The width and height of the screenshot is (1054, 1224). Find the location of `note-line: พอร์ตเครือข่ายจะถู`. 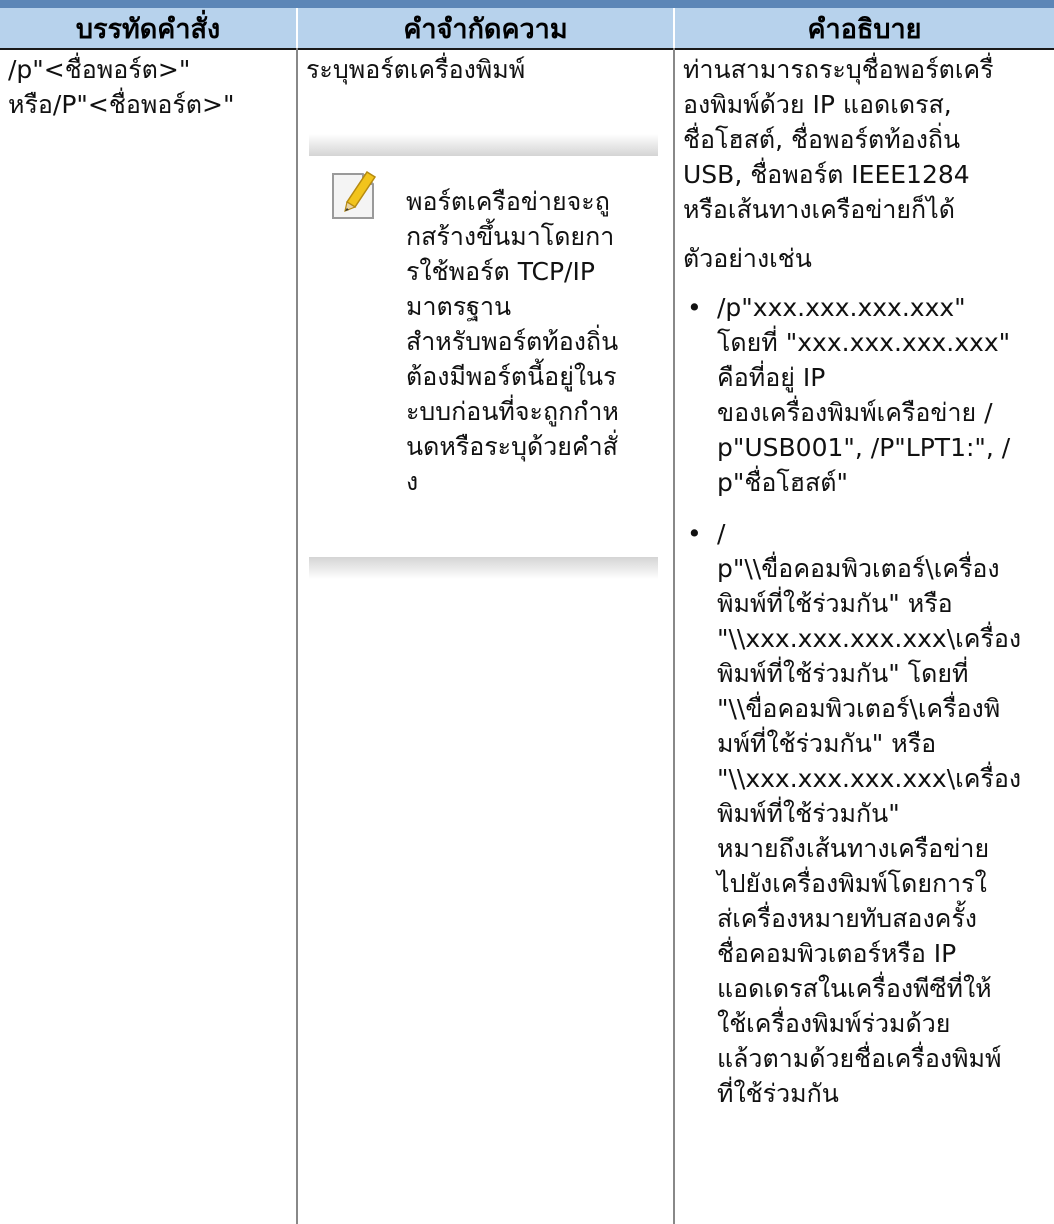

note-line: พอร์ตเครือข่ายจะถู is located at coordinates (508, 201).